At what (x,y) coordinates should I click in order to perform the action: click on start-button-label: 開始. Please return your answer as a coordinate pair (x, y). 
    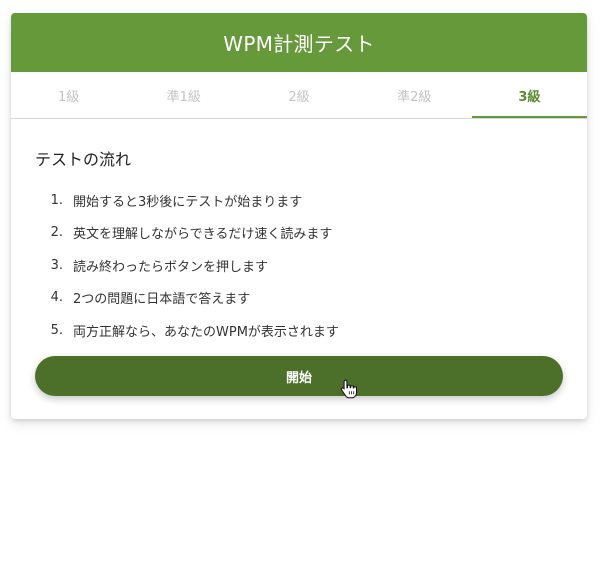
    Looking at the image, I should click on (298, 378).